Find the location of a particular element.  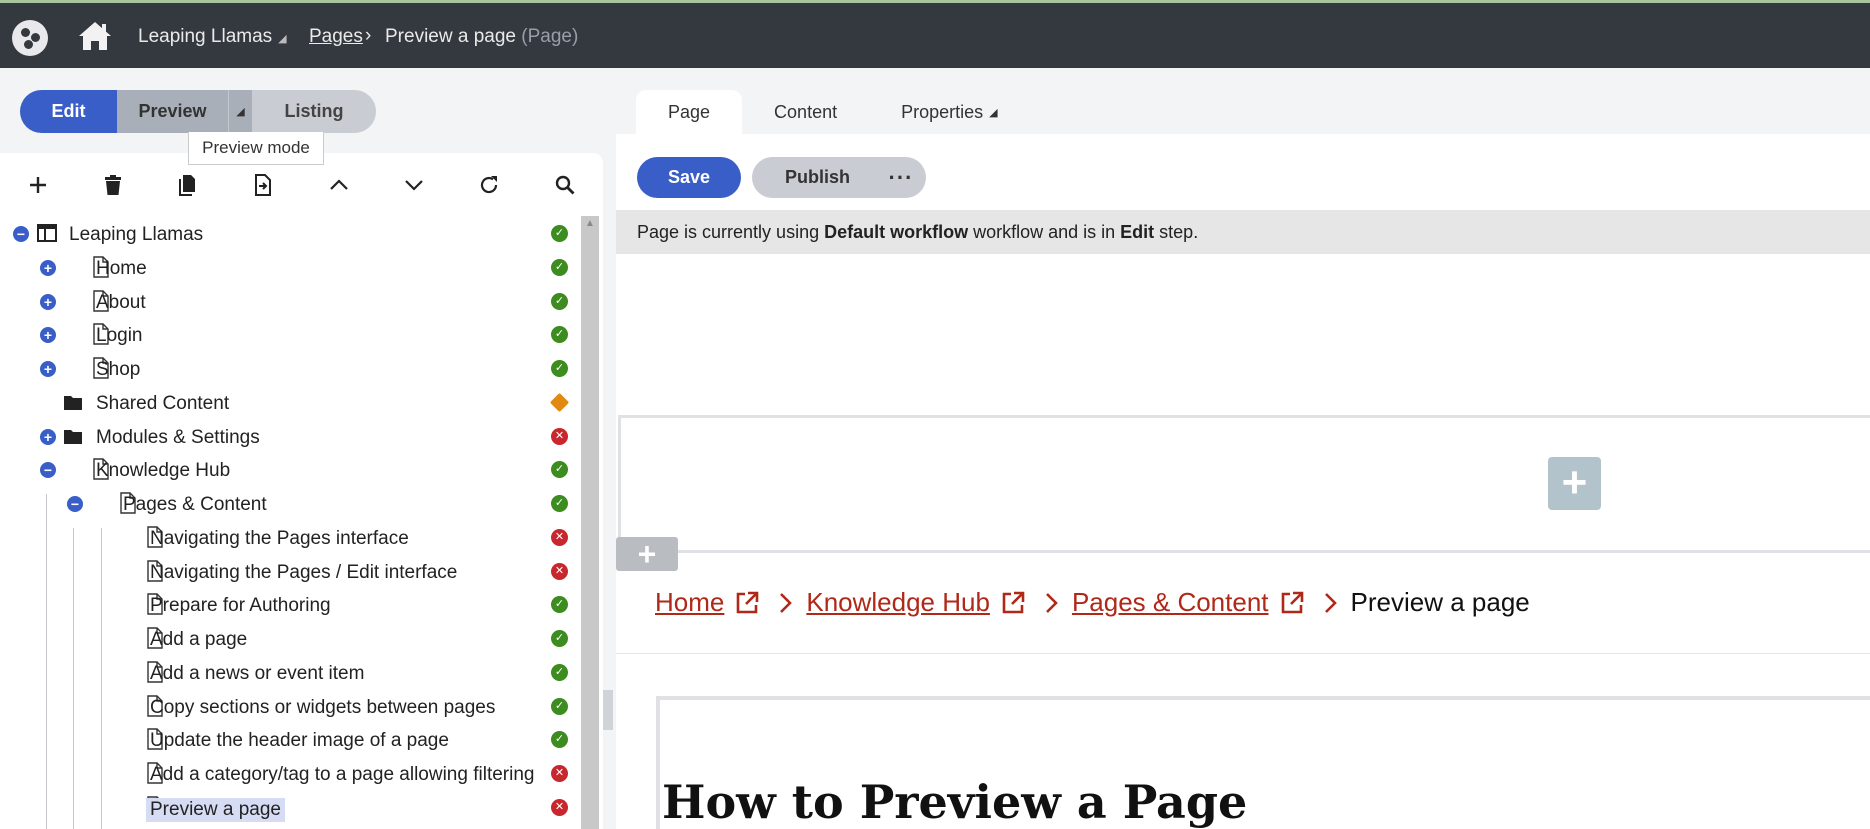

page-crumb-pages-content-link: Pages & Content is located at coordinates (1170, 602).